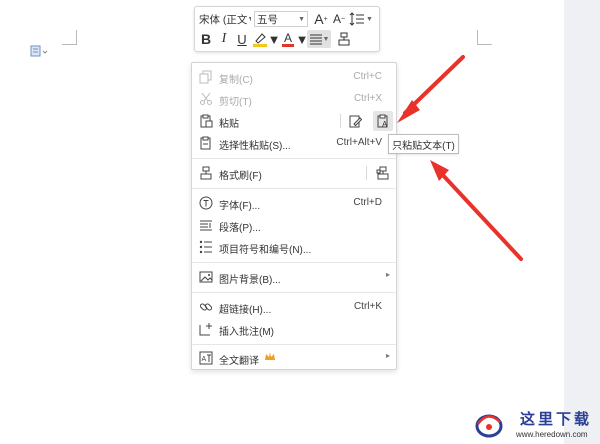 The width and height of the screenshot is (600, 444). Describe the element at coordinates (460, 158) in the screenshot. I see `annotation-arrows` at that location.